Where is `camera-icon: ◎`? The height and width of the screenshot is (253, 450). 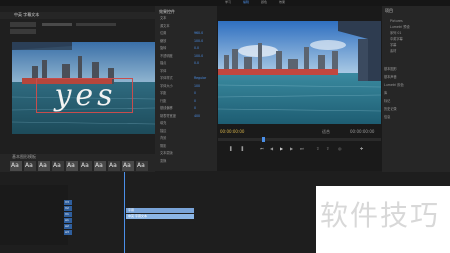 camera-icon: ◎ is located at coordinates (340, 149).